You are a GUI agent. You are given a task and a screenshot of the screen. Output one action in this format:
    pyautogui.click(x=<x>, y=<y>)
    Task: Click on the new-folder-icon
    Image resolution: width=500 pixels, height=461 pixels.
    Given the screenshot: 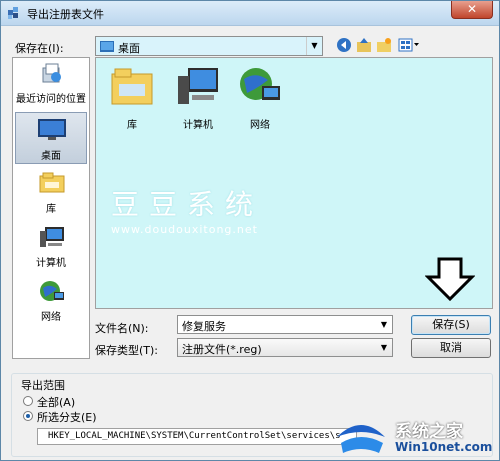 What is the action you would take?
    pyautogui.click(x=384, y=45)
    